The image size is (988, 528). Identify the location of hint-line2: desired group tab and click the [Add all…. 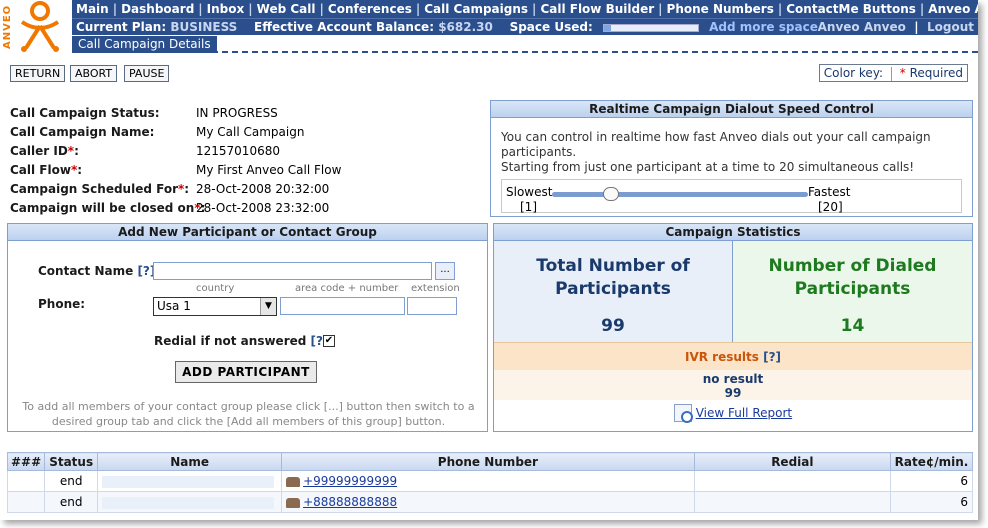
(248, 421).